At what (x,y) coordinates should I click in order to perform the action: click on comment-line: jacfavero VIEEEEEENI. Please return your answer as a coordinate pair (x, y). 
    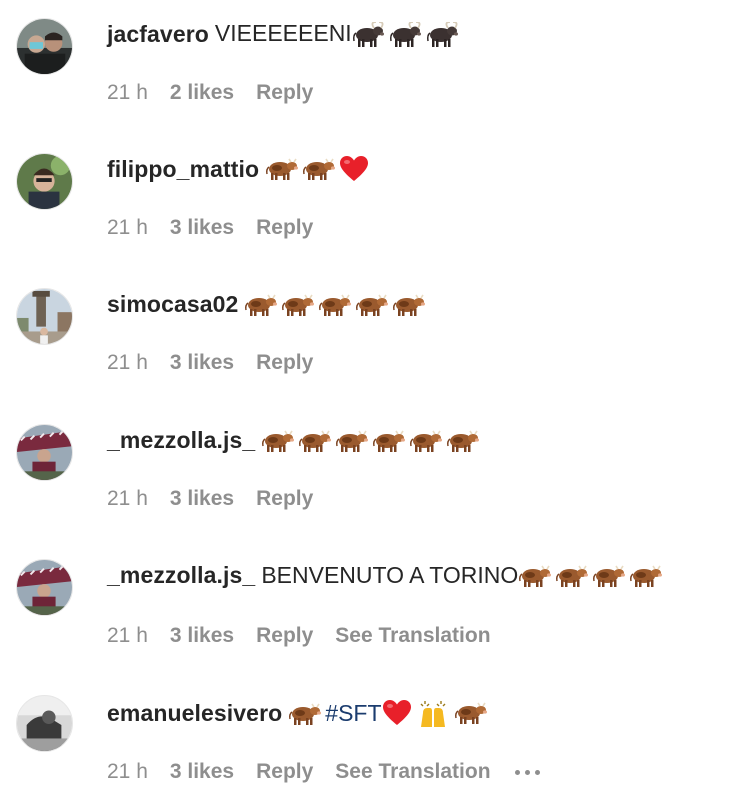
    Looking at the image, I should click on (285, 34).